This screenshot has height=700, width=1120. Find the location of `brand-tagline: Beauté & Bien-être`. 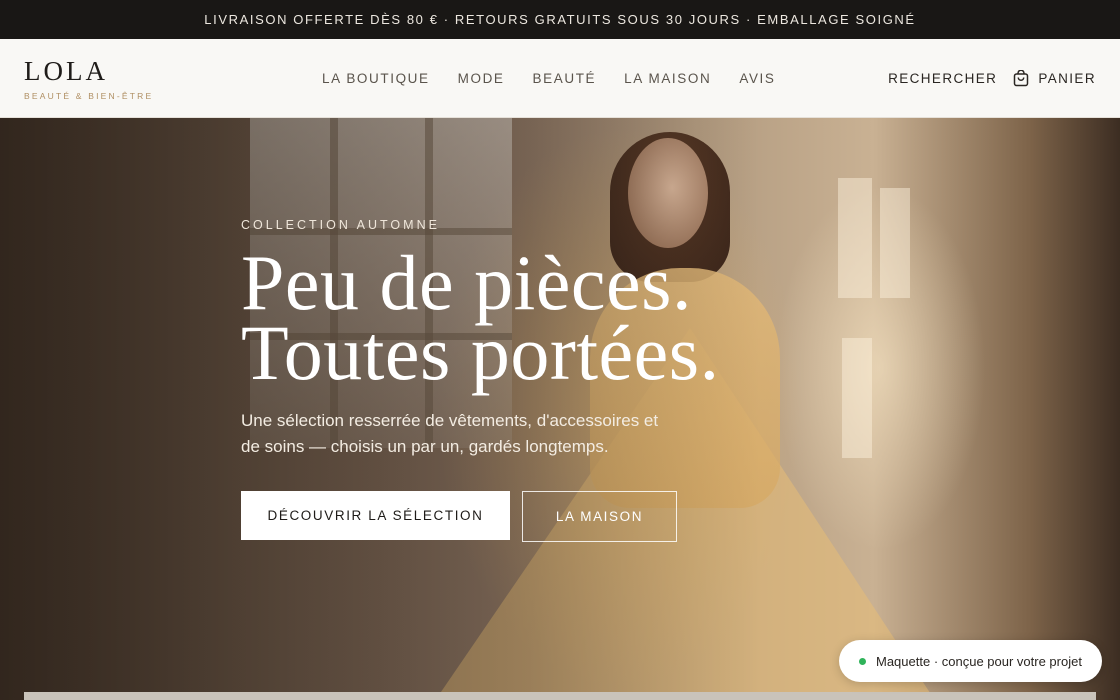

brand-tagline: Beauté & Bien-être is located at coordinates (89, 96).